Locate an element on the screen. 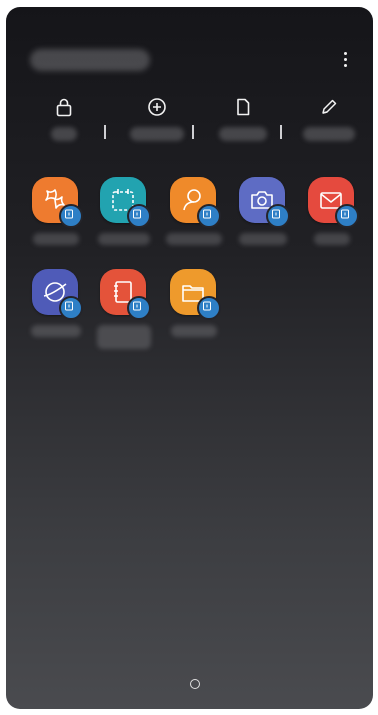  app-camera is located at coordinates (263, 217).